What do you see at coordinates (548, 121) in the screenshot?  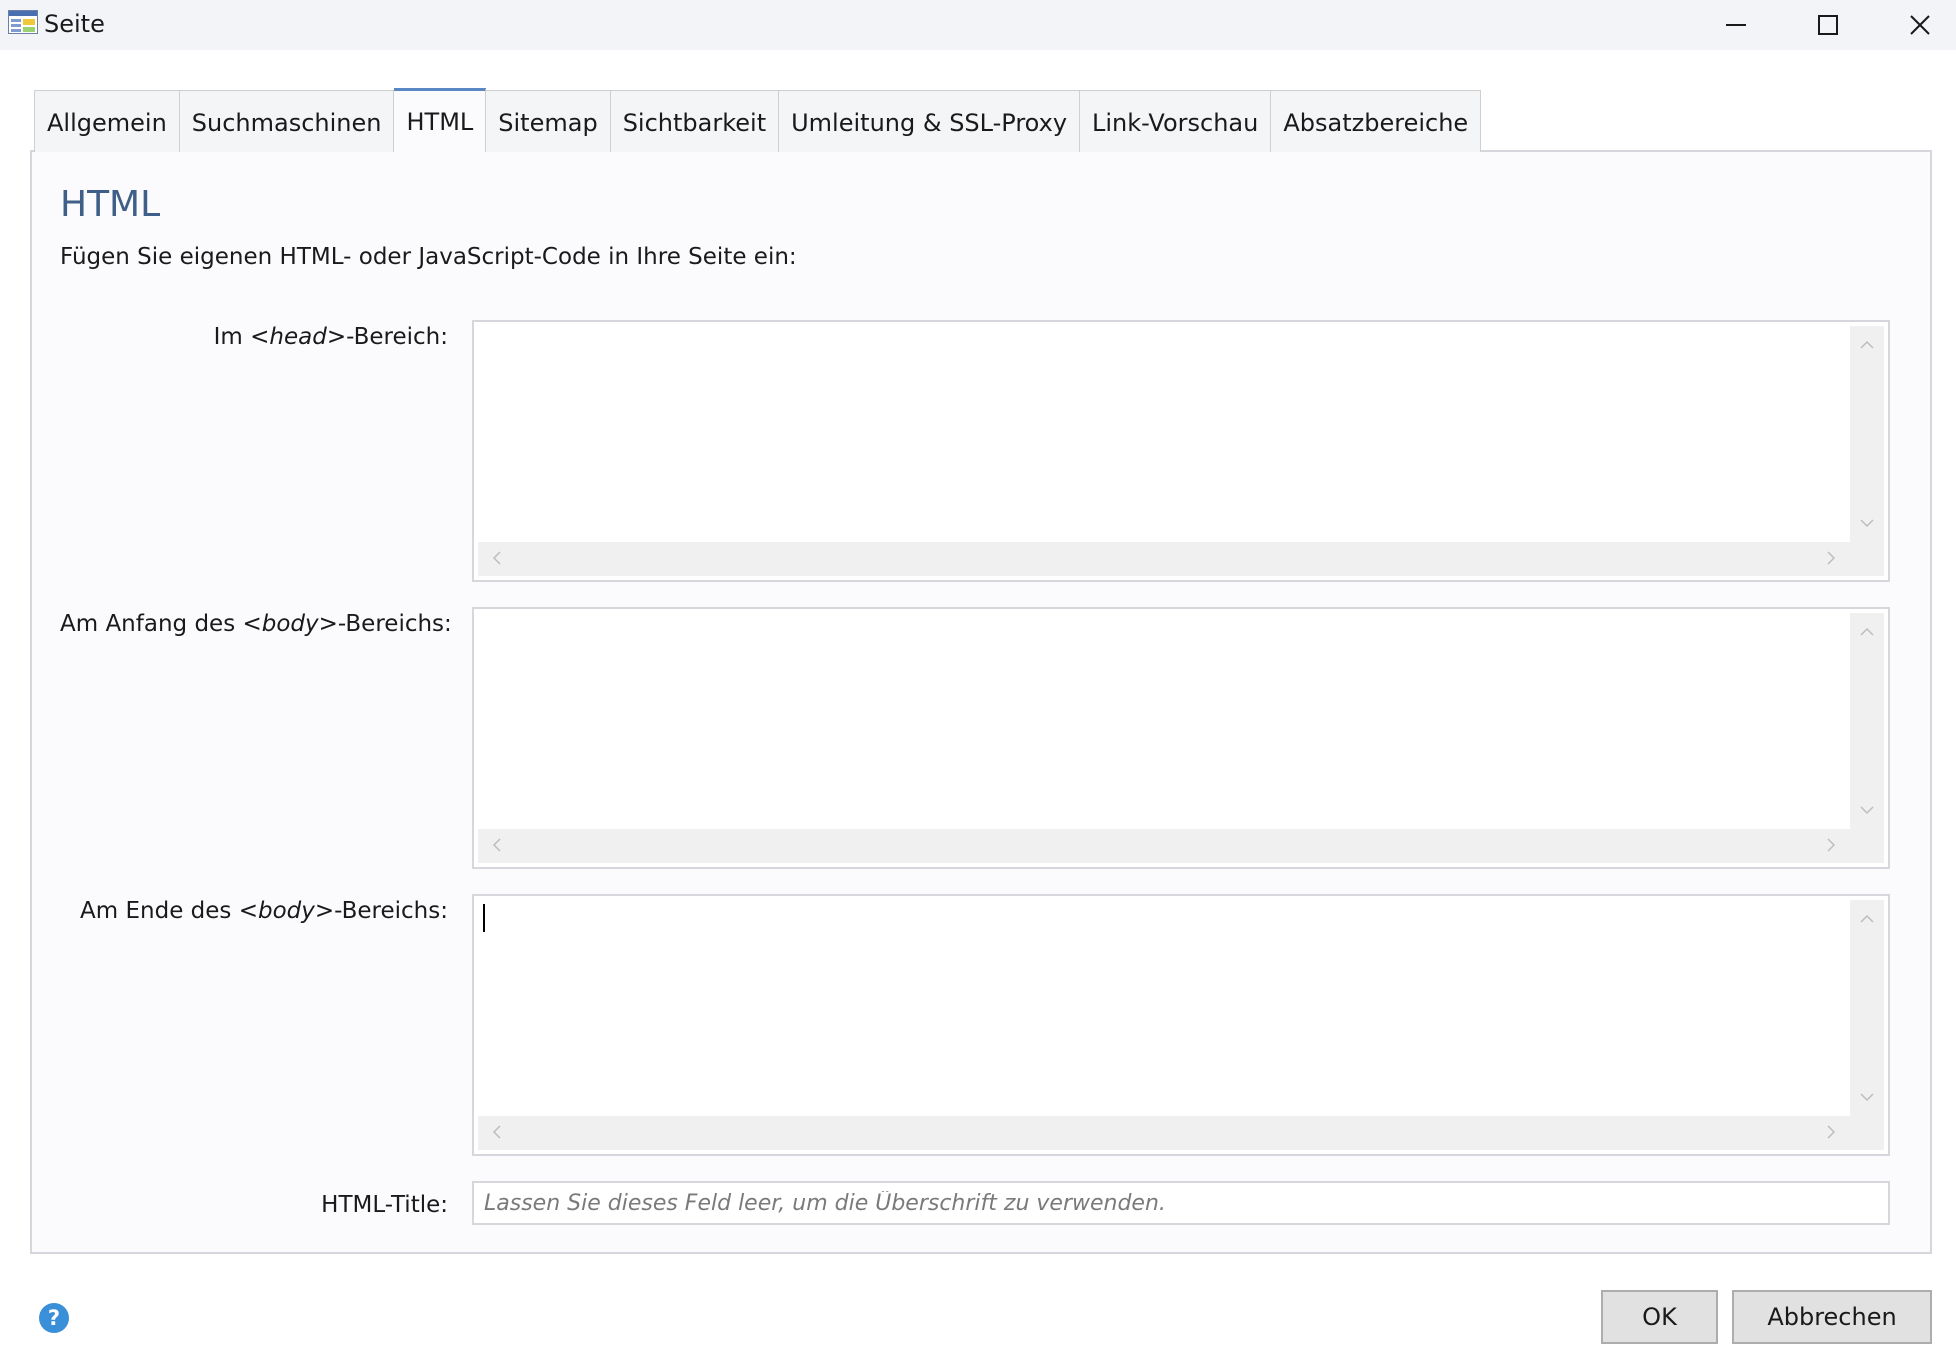 I see `tab-sitemap: Sitemap` at bounding box center [548, 121].